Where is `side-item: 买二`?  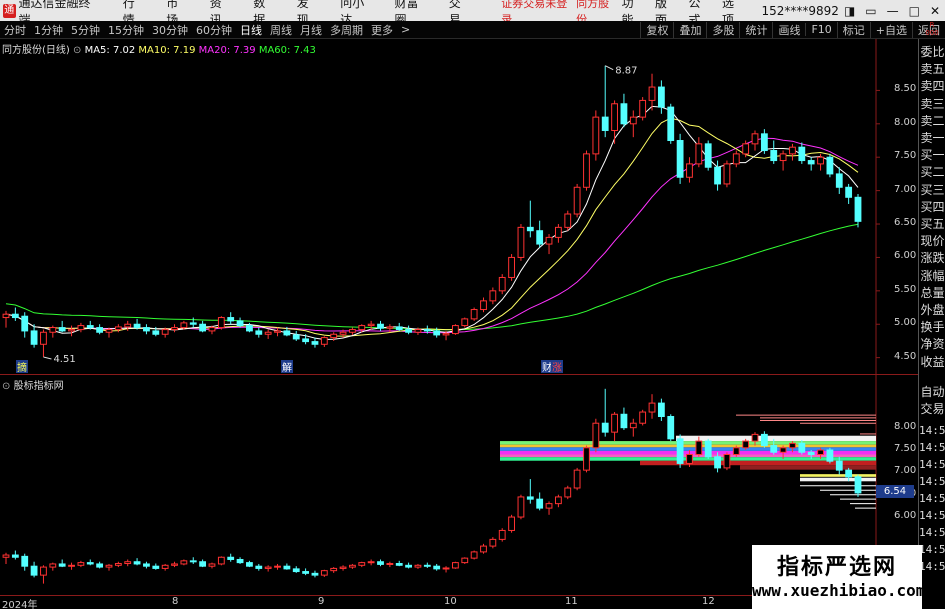 side-item: 买二 is located at coordinates (932, 172).